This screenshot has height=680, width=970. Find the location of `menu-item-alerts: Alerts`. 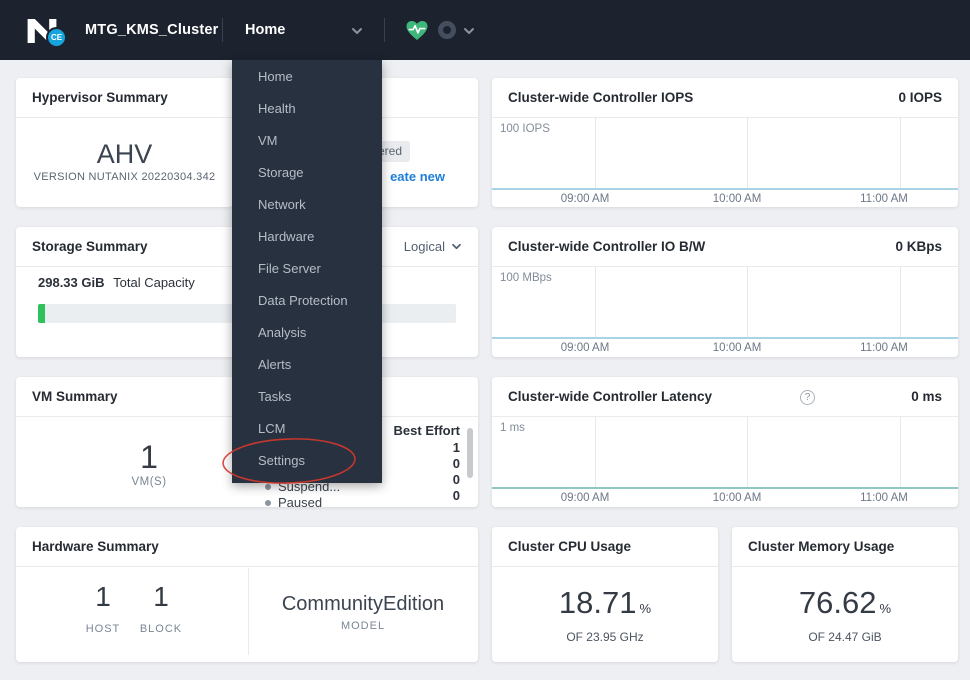

menu-item-alerts: Alerts is located at coordinates (307, 365).